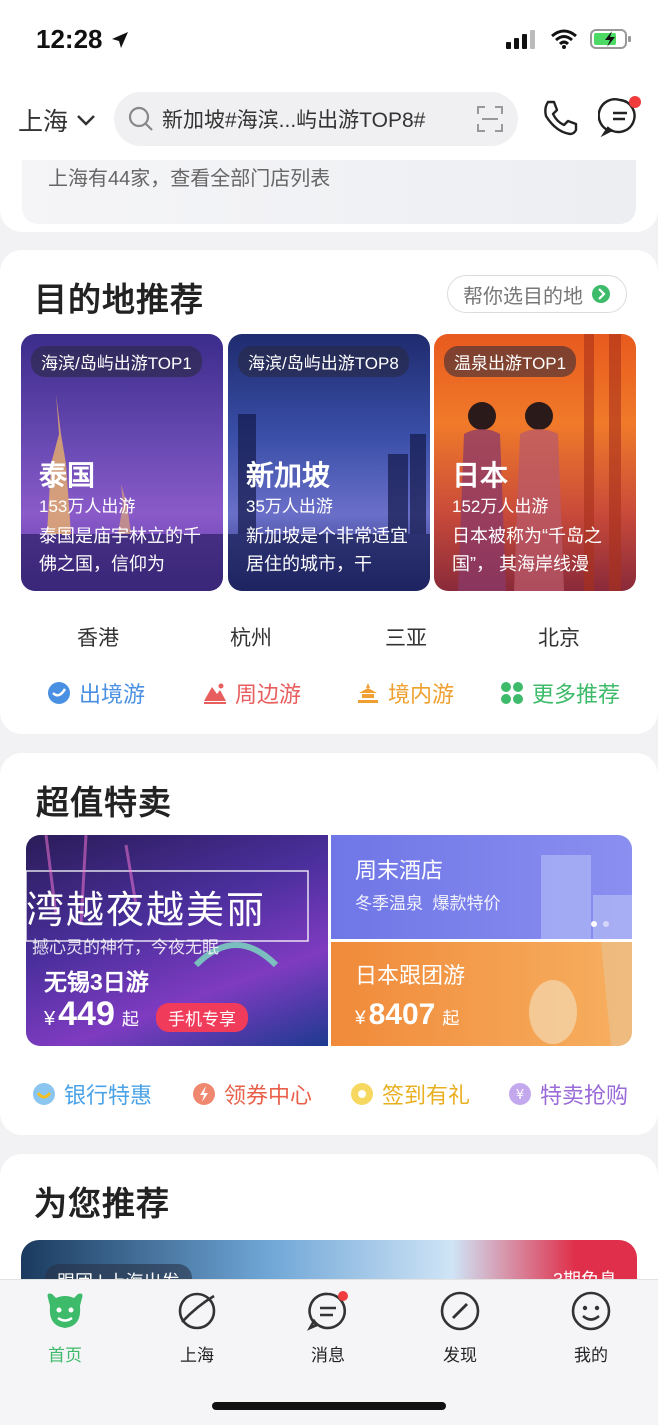 This screenshot has height=1425, width=658. I want to click on globe-icon, so click(59, 693).